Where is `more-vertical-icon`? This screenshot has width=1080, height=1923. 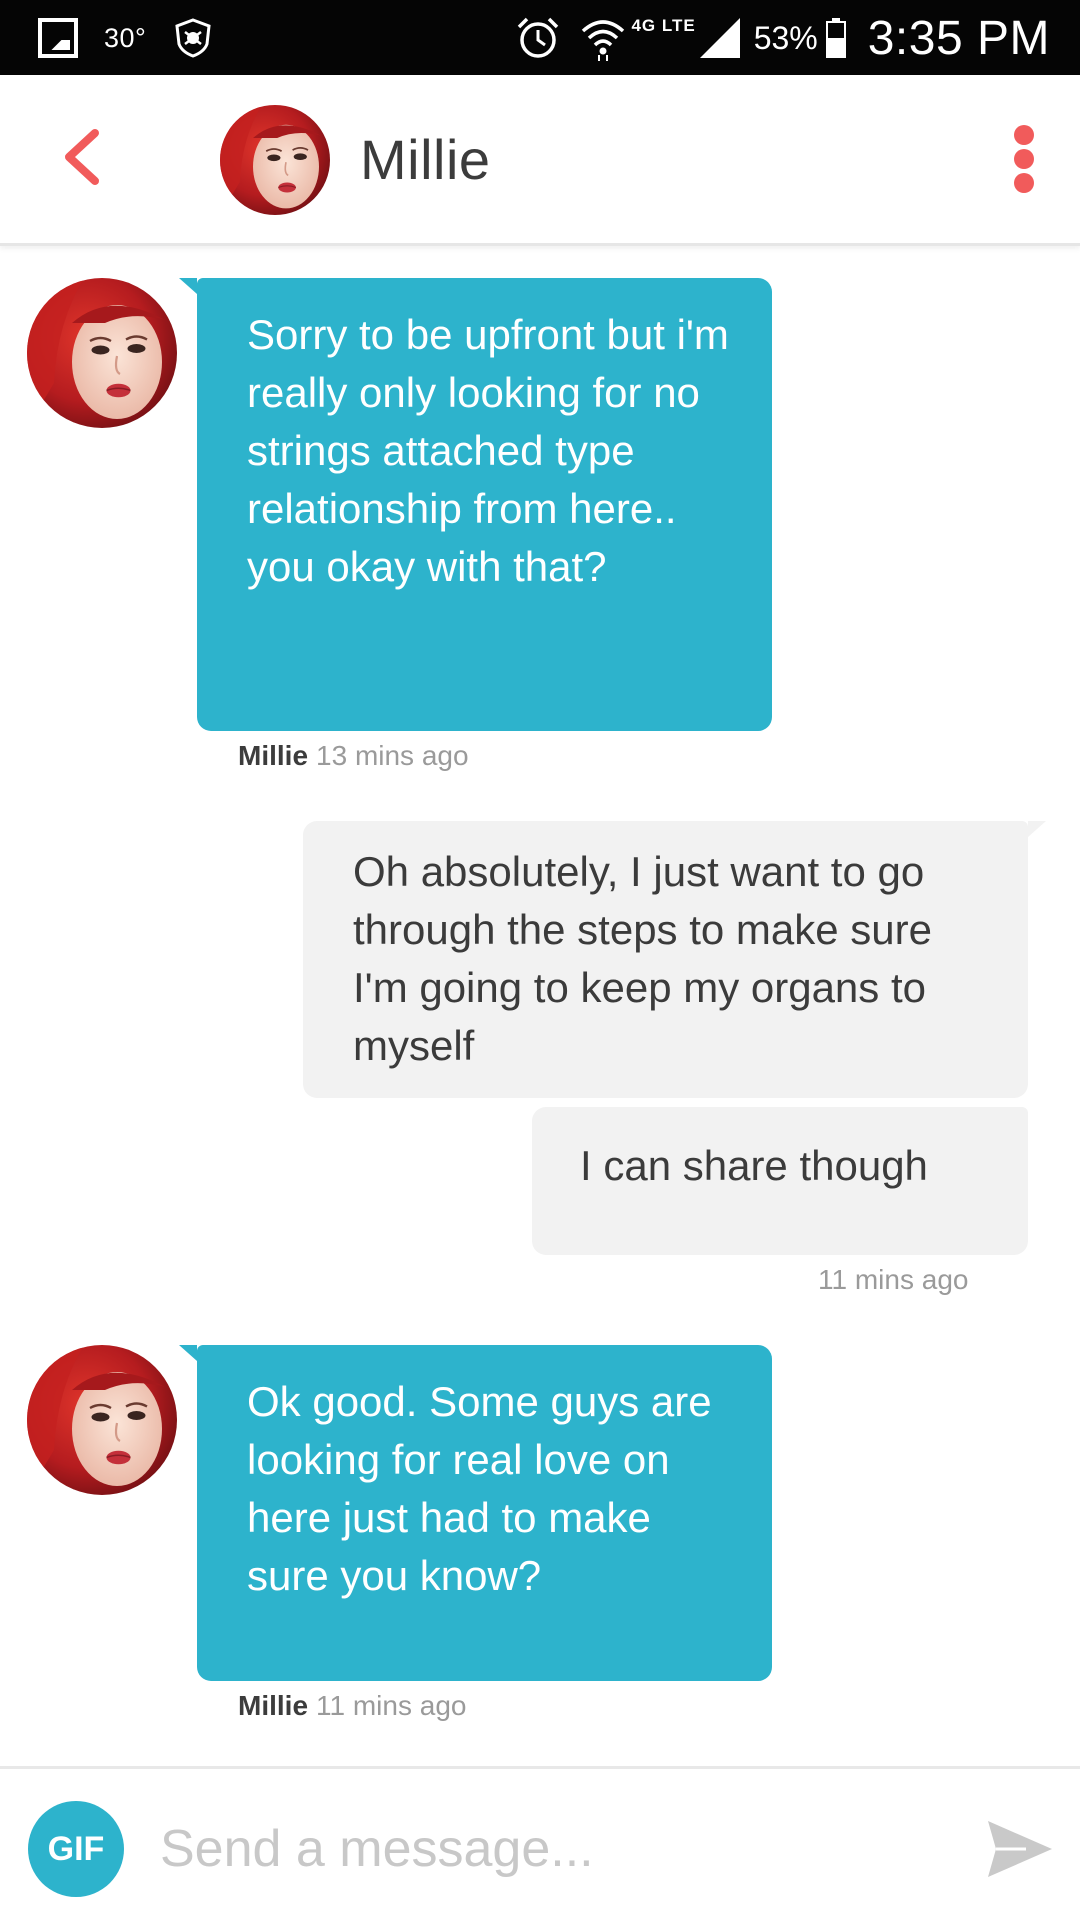 more-vertical-icon is located at coordinates (1024, 159).